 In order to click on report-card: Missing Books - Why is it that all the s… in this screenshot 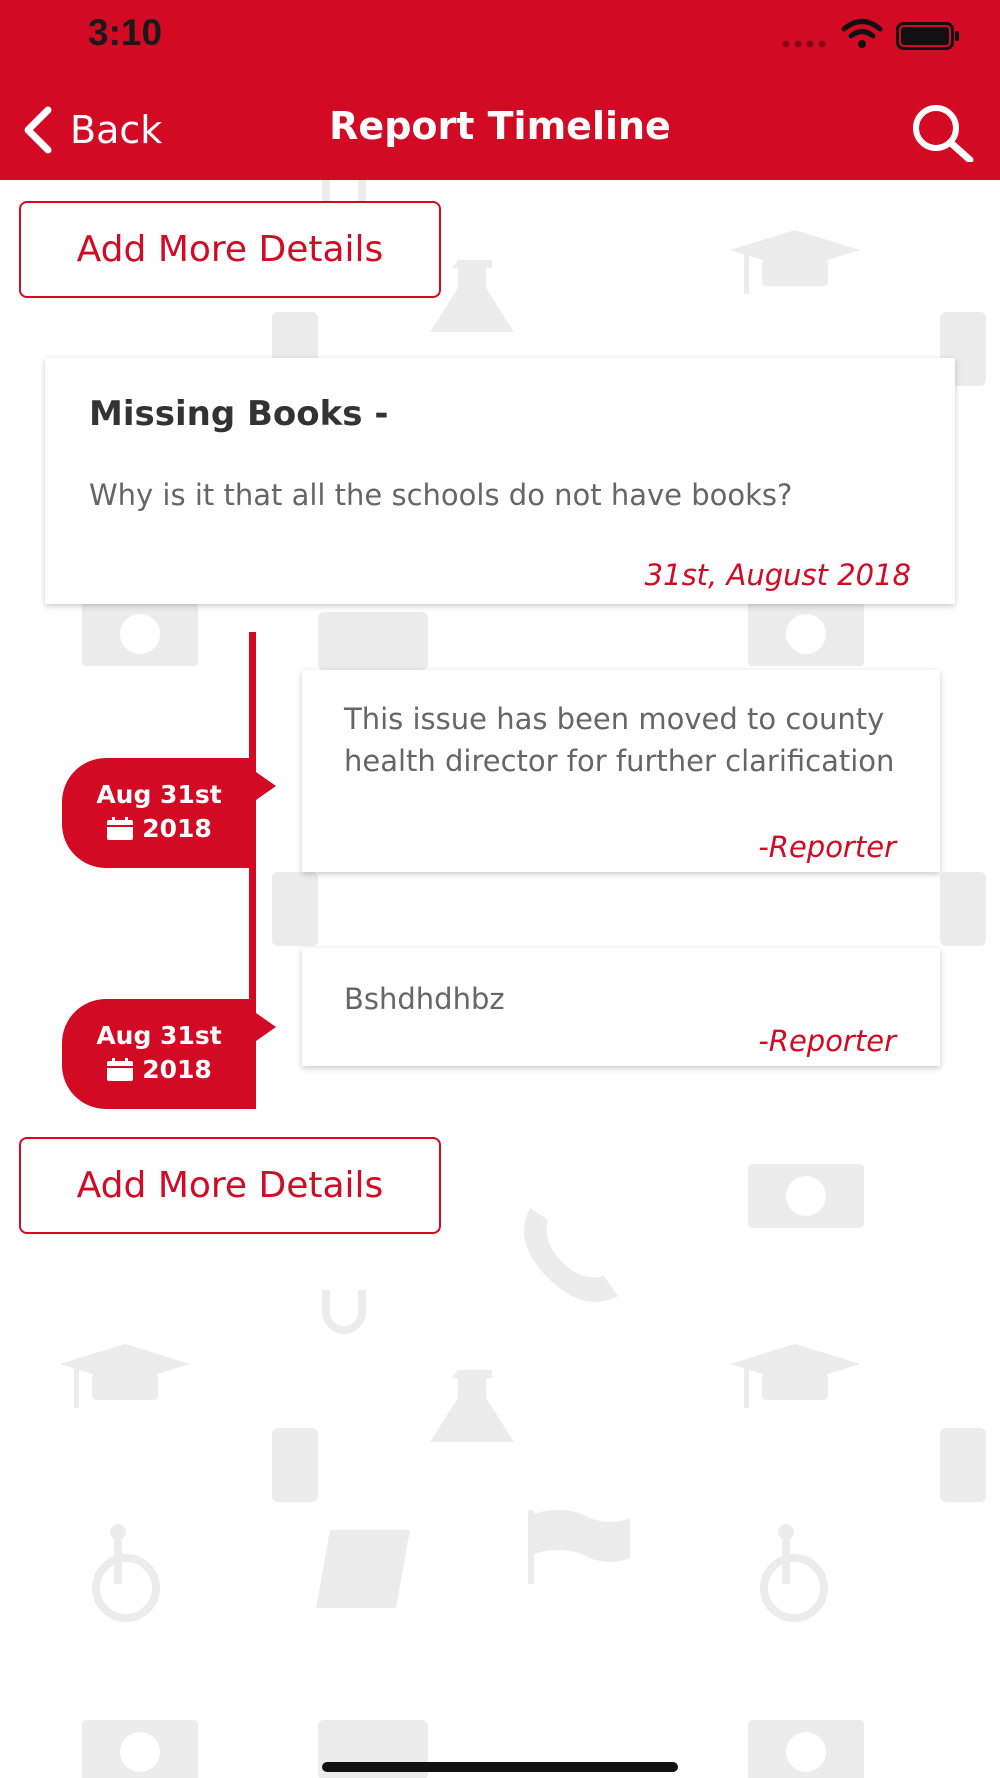, I will do `click(500, 481)`.